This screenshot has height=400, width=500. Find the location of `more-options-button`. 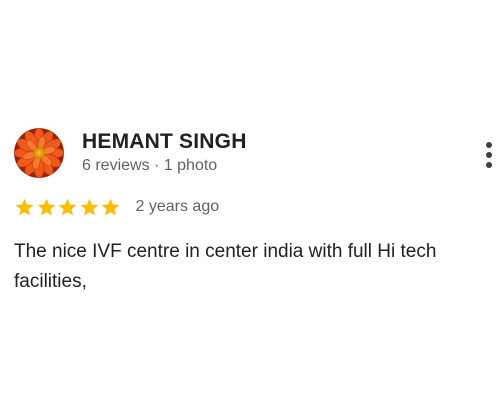

more-options-button is located at coordinates (489, 155).